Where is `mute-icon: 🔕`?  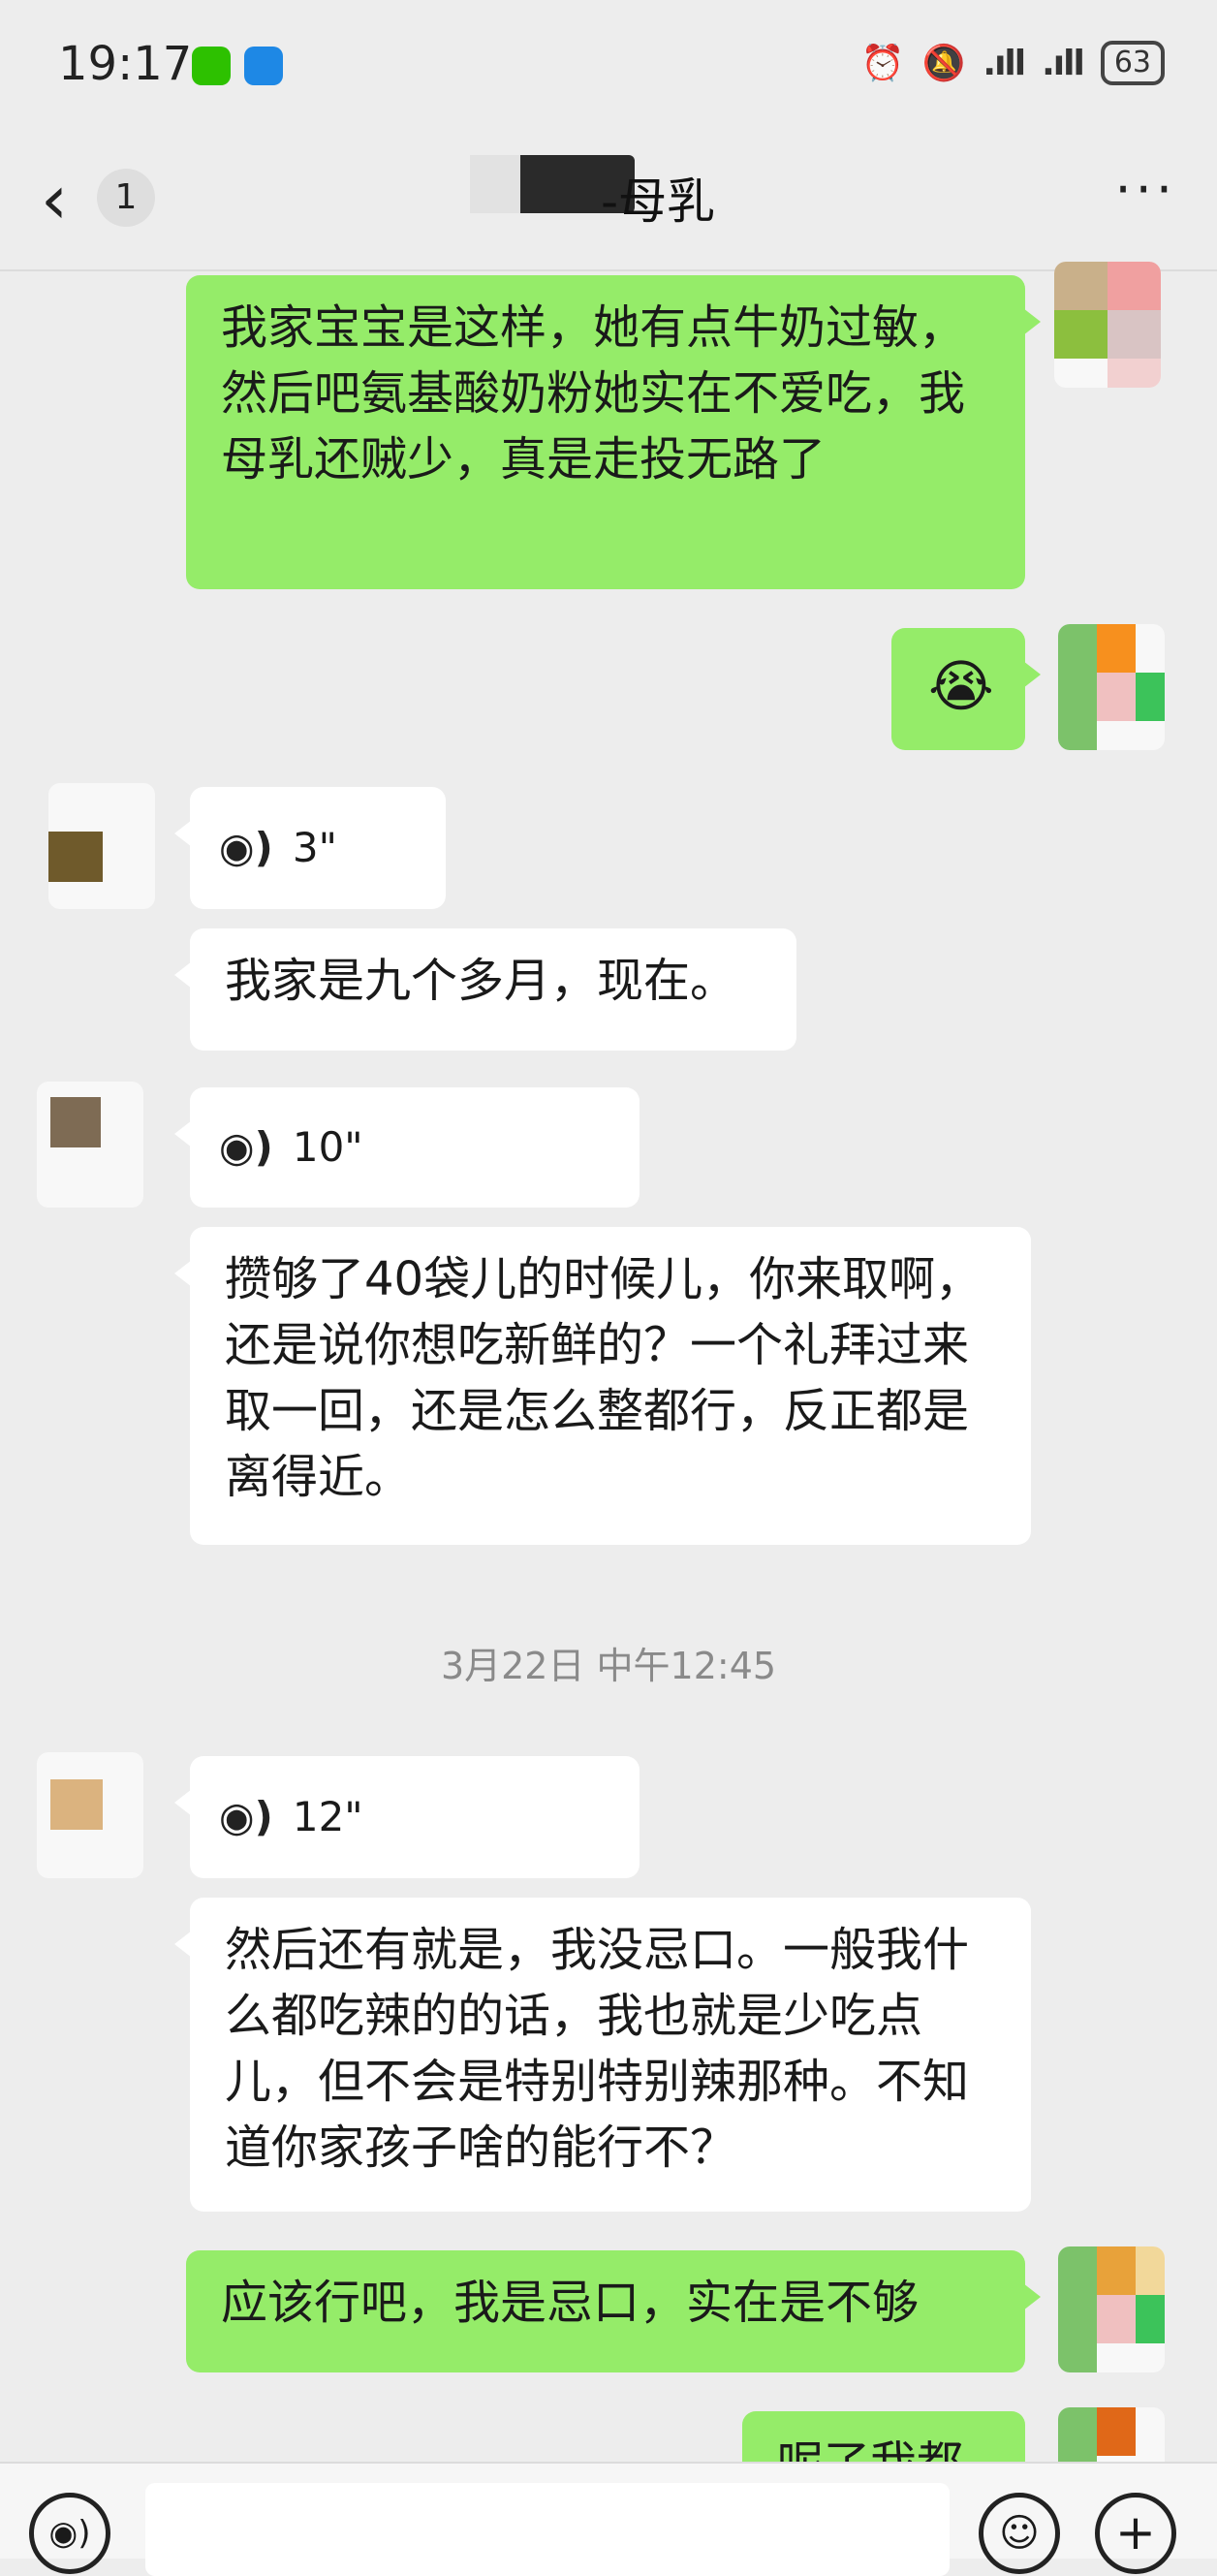 mute-icon: 🔕 is located at coordinates (944, 63).